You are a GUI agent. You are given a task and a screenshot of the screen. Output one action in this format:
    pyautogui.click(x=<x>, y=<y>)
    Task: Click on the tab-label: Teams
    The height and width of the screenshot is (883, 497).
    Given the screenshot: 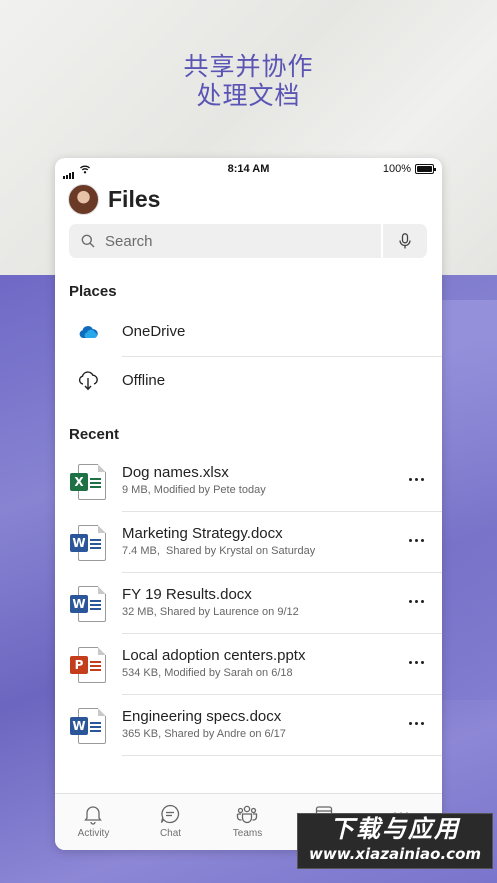 What is the action you would take?
    pyautogui.click(x=247, y=833)
    